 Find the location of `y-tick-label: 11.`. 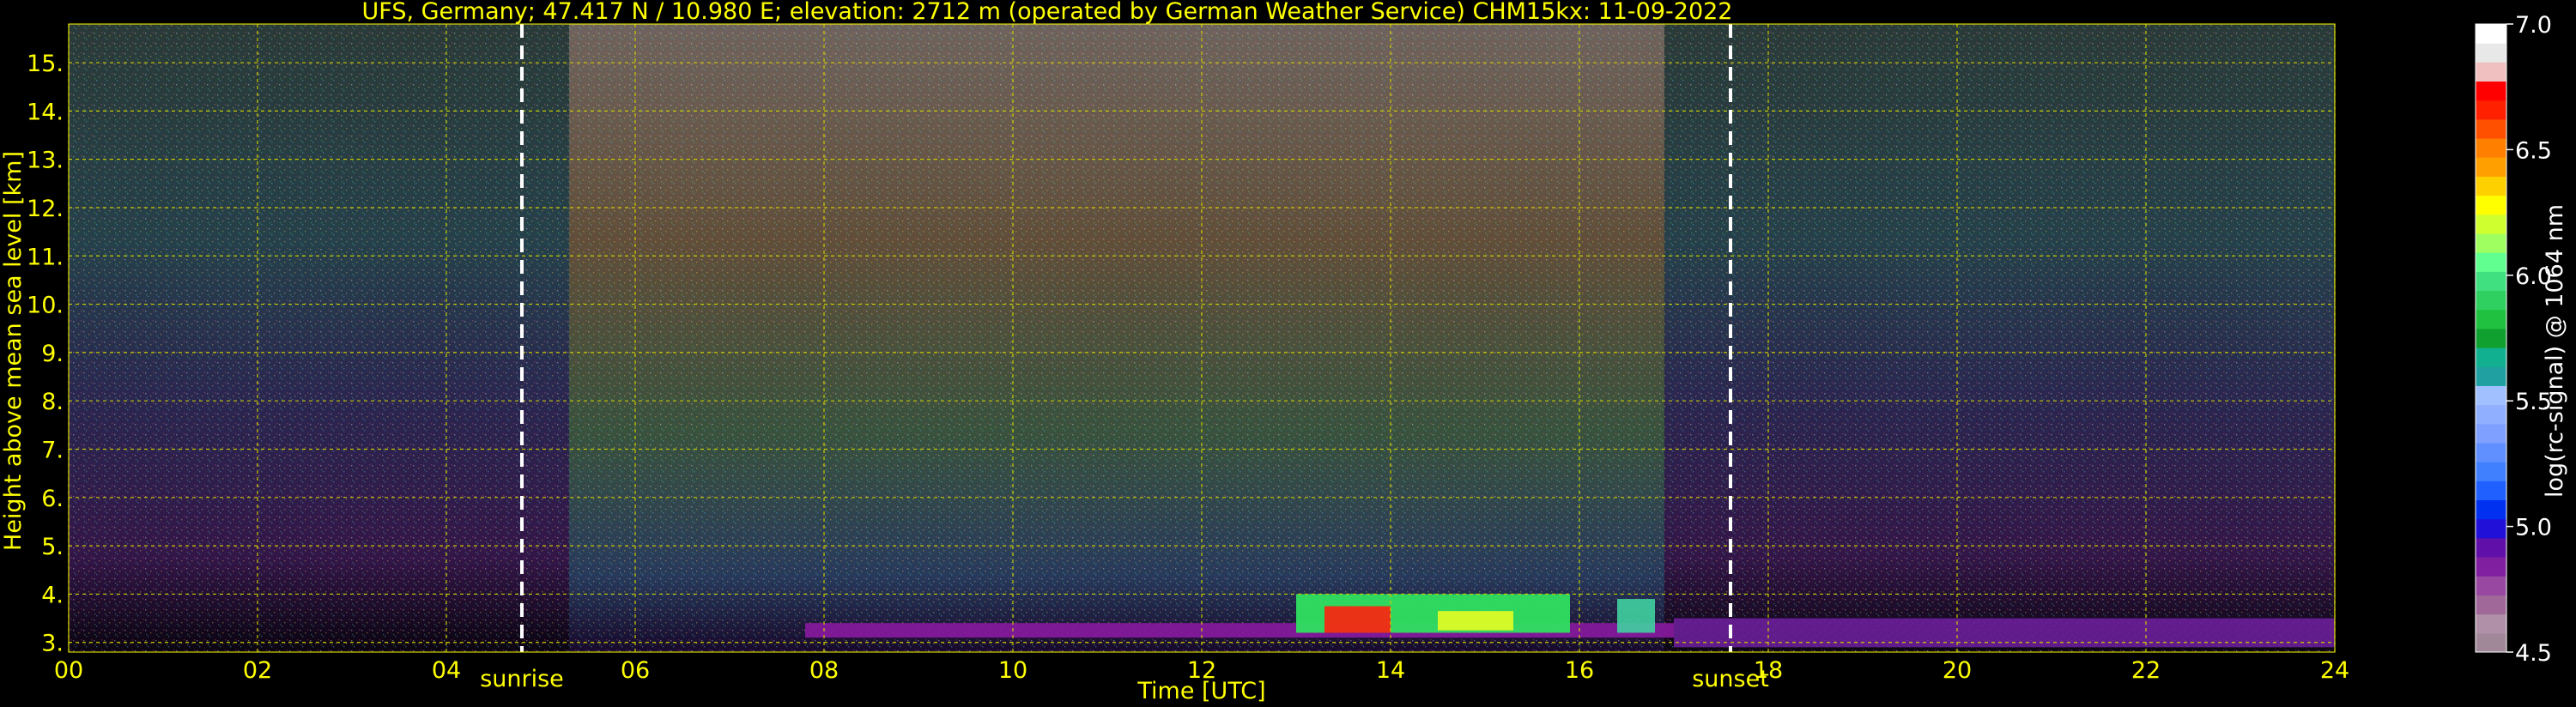

y-tick-label: 11. is located at coordinates (45, 257).